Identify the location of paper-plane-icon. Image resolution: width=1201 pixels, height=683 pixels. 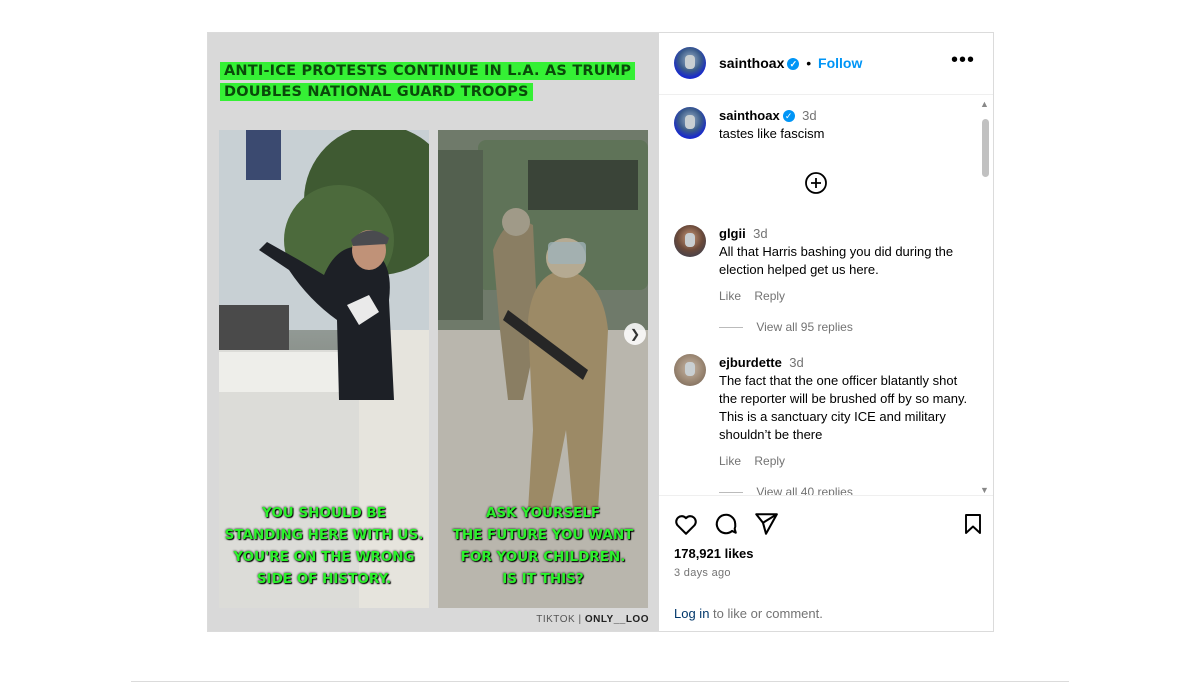
(766, 524).